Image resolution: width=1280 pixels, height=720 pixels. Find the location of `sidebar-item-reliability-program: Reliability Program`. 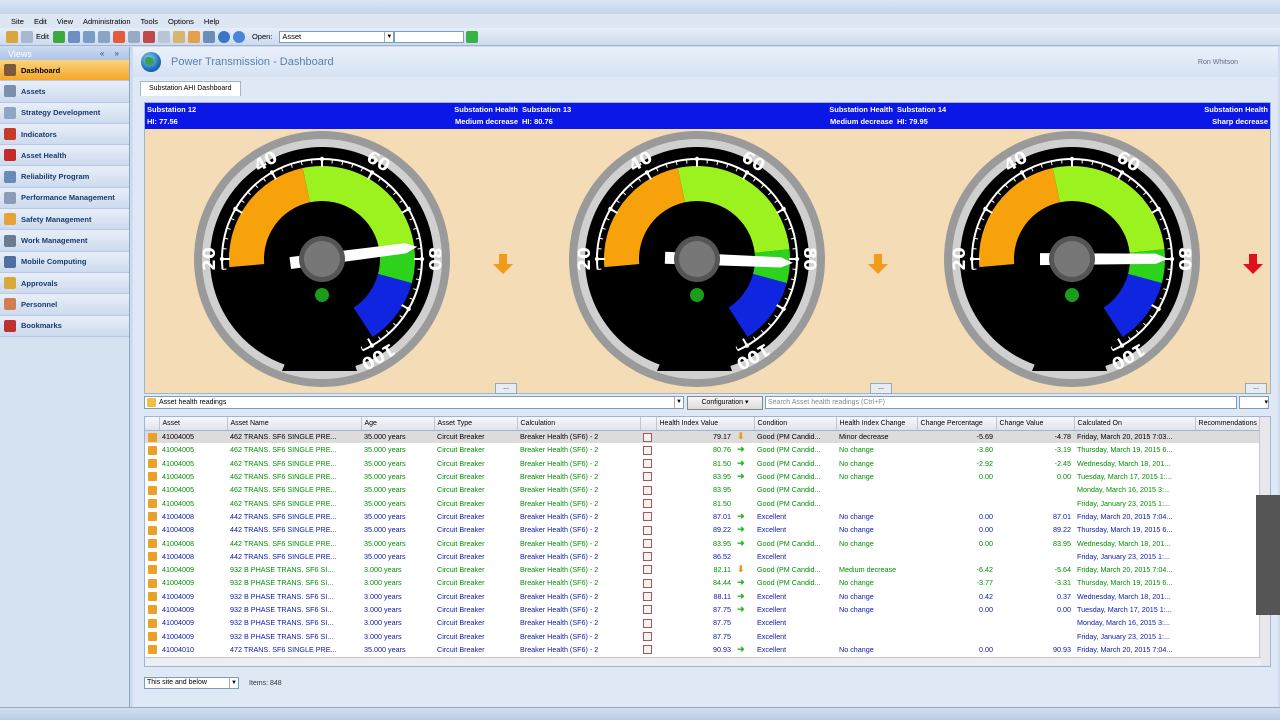

sidebar-item-reliability-program: Reliability Program is located at coordinates (64, 177).